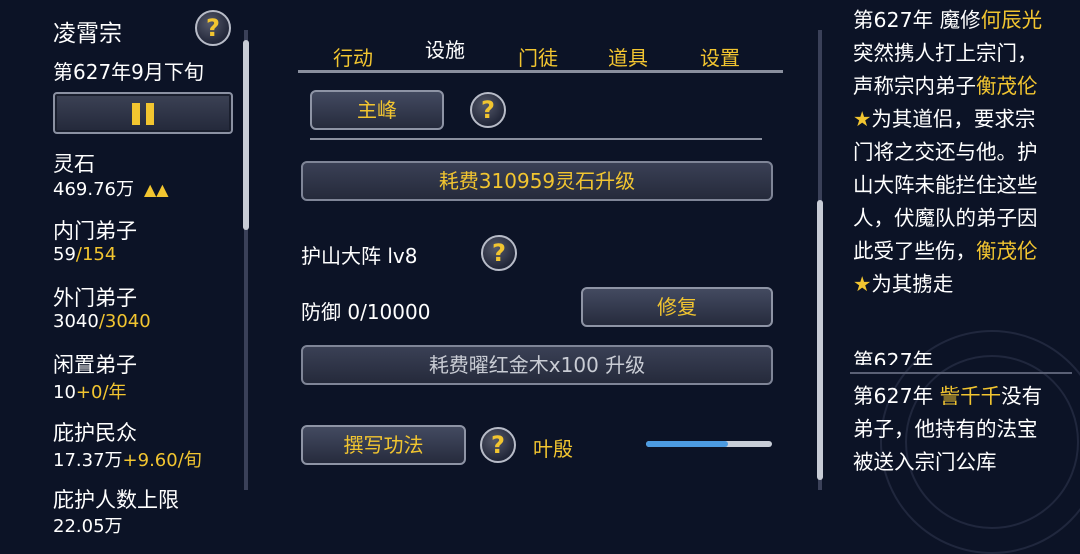 Image resolution: width=1080 pixels, height=554 pixels. What do you see at coordinates (677, 307) in the screenshot?
I see `repair-button: 修复` at bounding box center [677, 307].